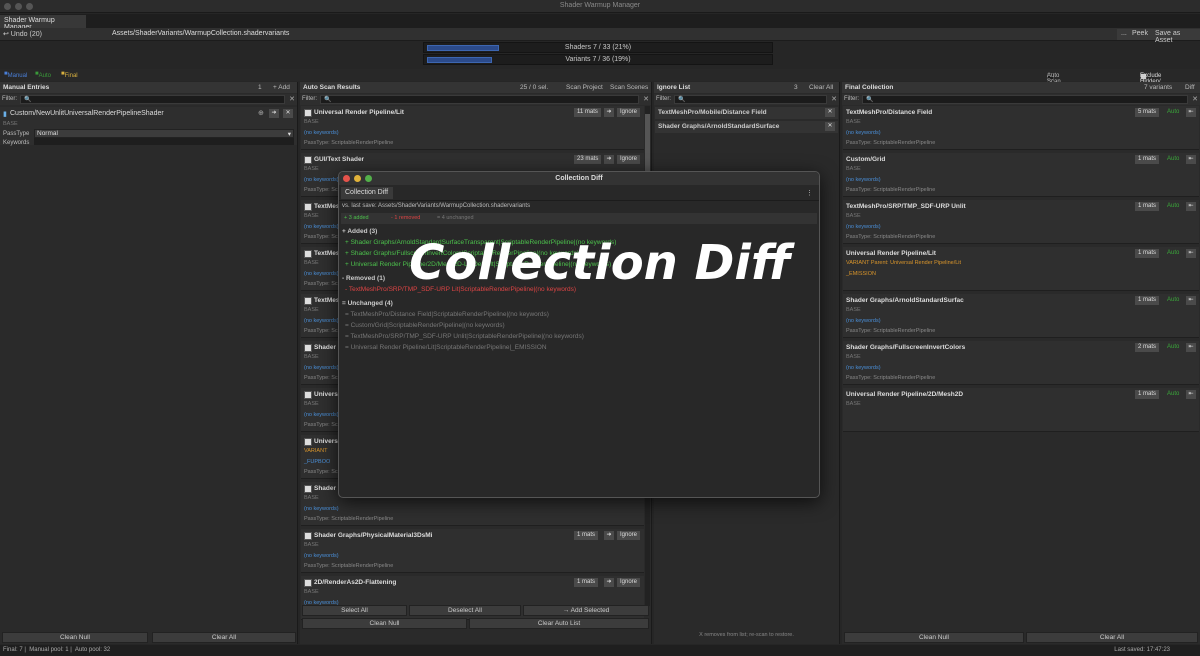  I want to click on clear-auto-list-button: Clear Auto List, so click(559, 623).